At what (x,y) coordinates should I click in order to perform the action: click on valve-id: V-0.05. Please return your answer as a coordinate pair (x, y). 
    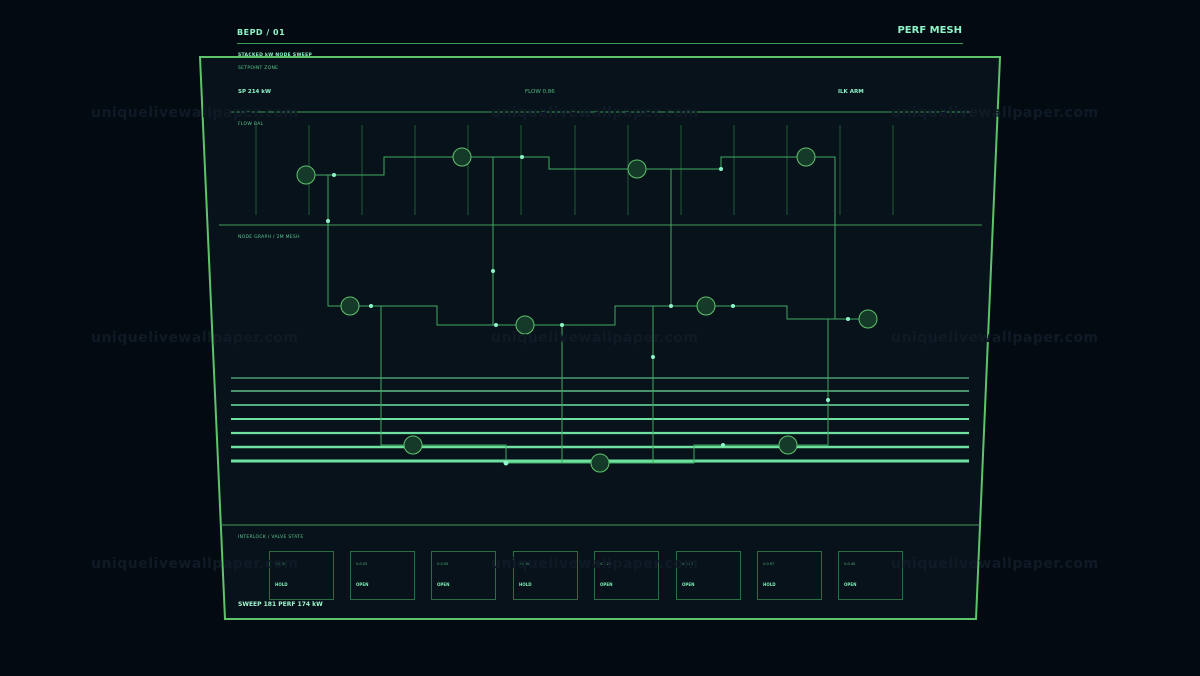
    Looking at the image, I should click on (443, 564).